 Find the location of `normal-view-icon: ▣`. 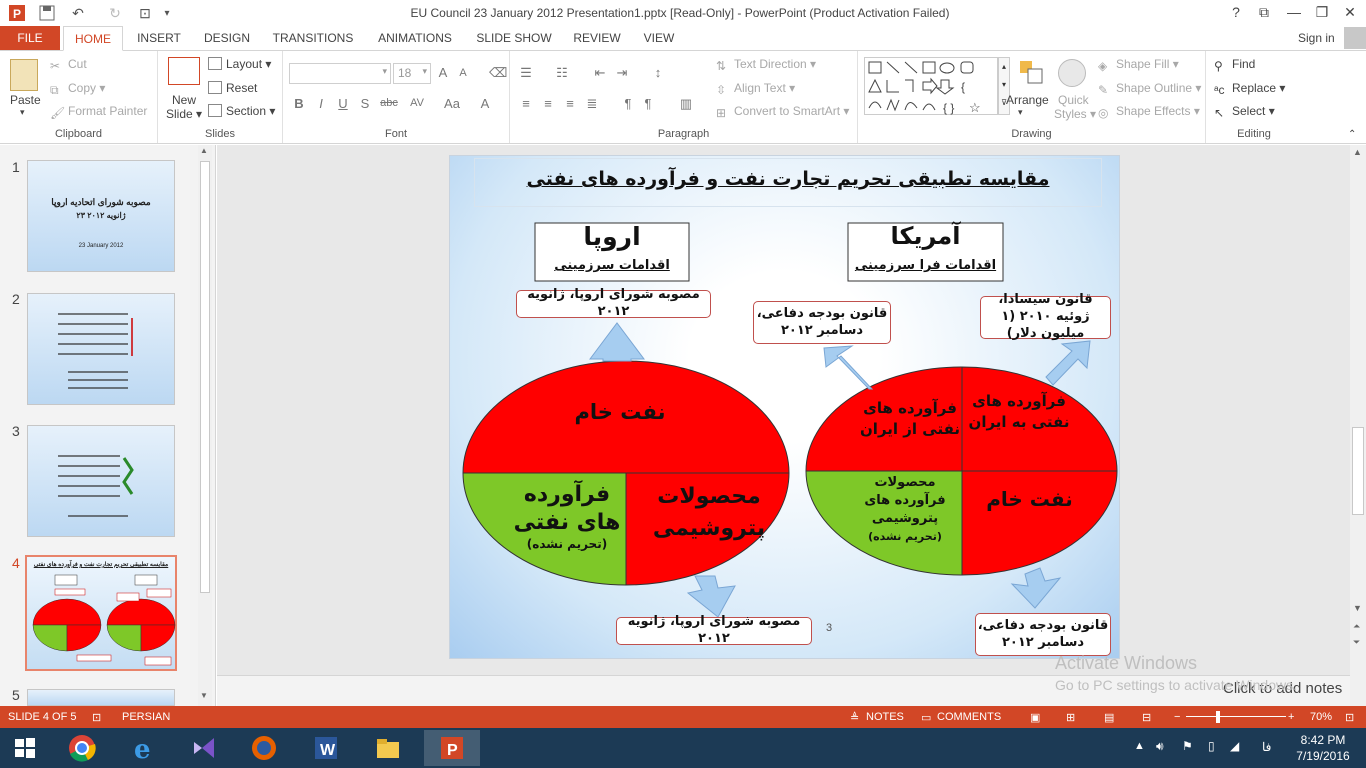

normal-view-icon: ▣ is located at coordinates (1035, 717).